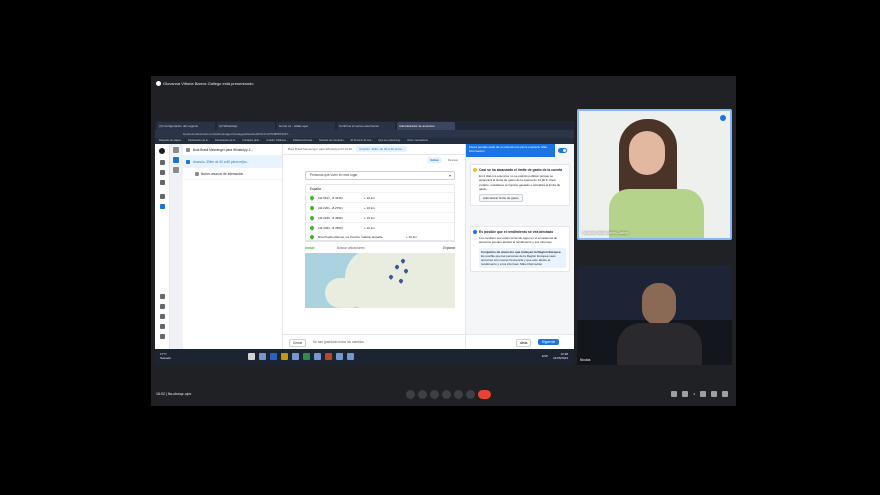 The height and width of the screenshot is (495, 880). Describe the element at coordinates (380, 207) in the screenshot. I see `location-item: (42.2201, -8.2751) + 10 km` at that location.